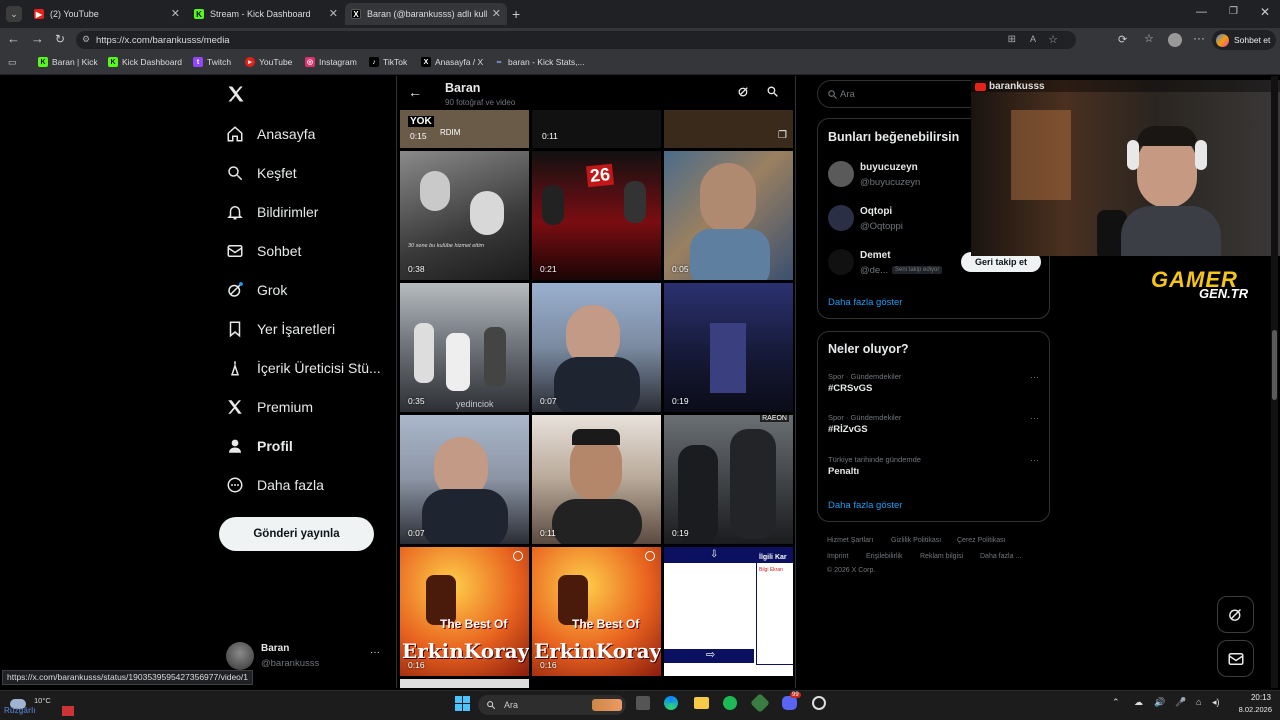  Describe the element at coordinates (1244, 40) in the screenshot. I see `copilot-button: Sohbet et` at that location.